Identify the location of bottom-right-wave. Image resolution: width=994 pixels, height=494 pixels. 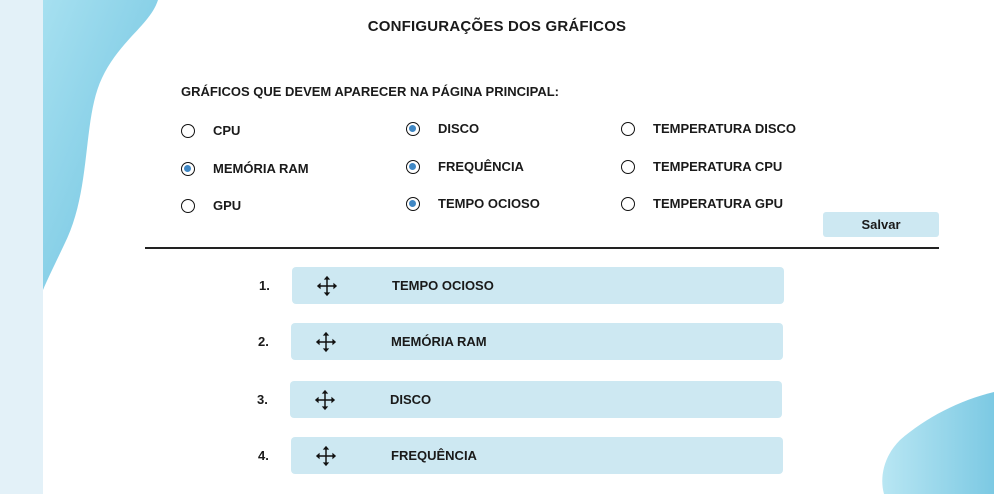
(938, 443).